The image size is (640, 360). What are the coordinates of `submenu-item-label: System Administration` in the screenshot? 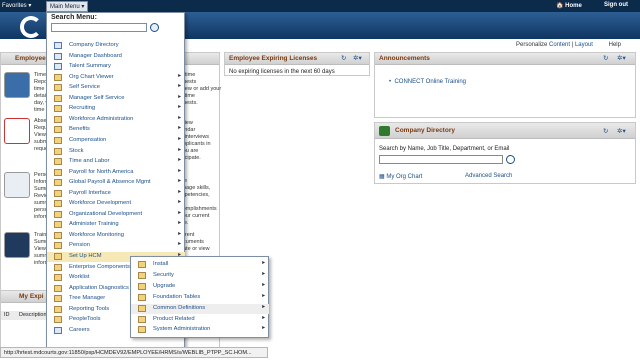 It's located at (182, 329).